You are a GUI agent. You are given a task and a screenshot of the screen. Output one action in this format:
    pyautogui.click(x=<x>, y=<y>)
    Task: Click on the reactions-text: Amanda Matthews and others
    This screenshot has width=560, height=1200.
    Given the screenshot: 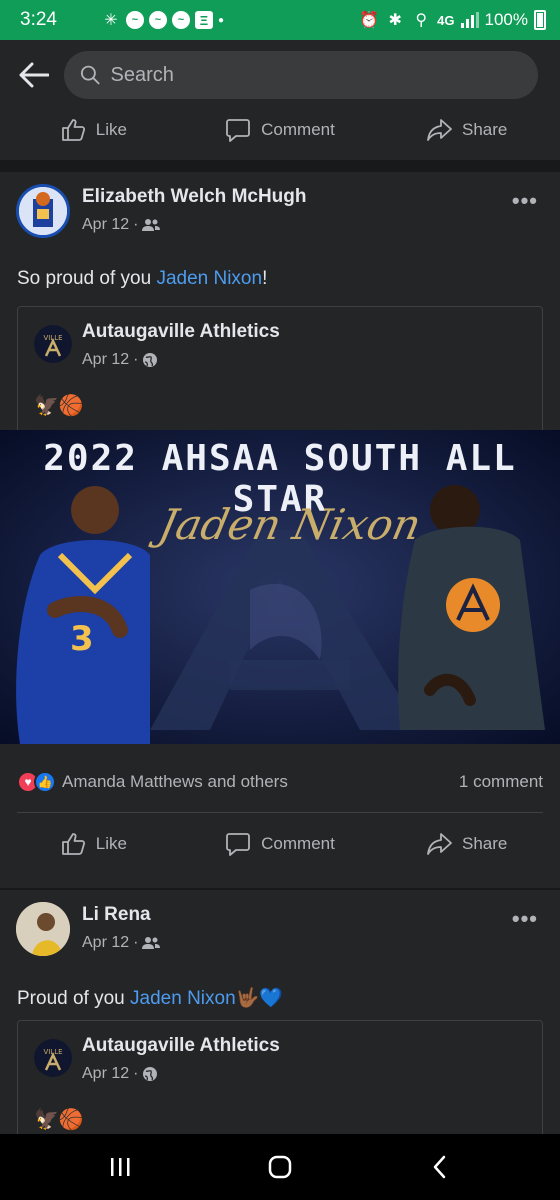 What is the action you would take?
    pyautogui.click(x=175, y=782)
    